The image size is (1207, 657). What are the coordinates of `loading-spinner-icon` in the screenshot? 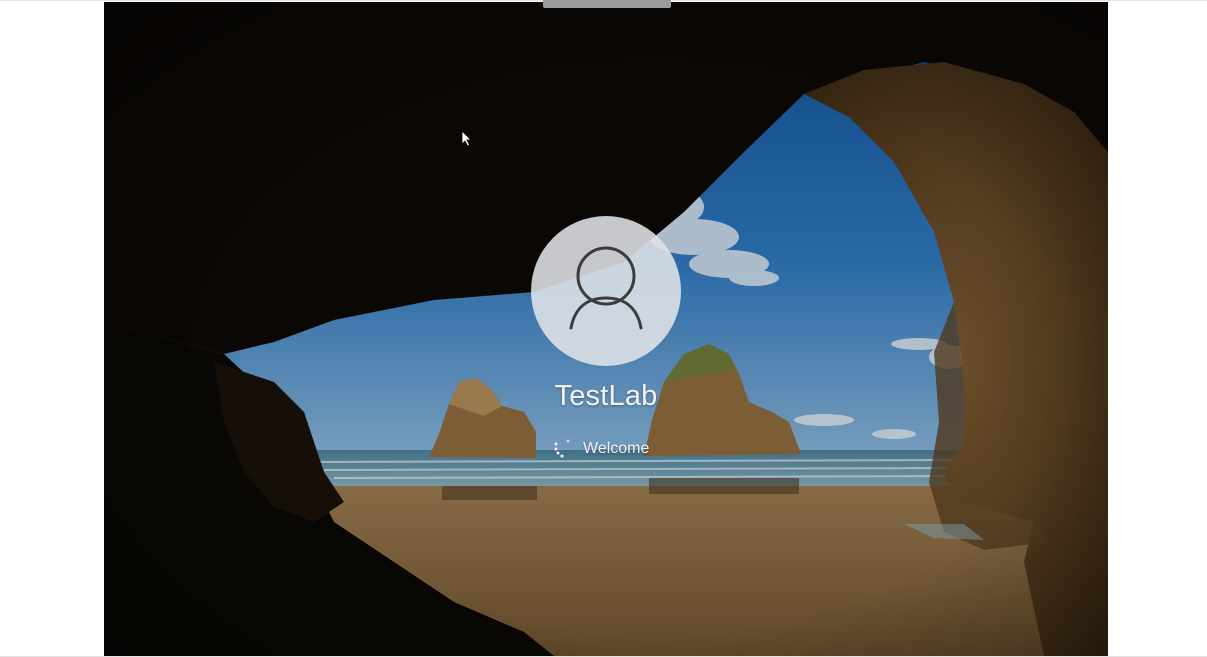 It's located at (562, 448).